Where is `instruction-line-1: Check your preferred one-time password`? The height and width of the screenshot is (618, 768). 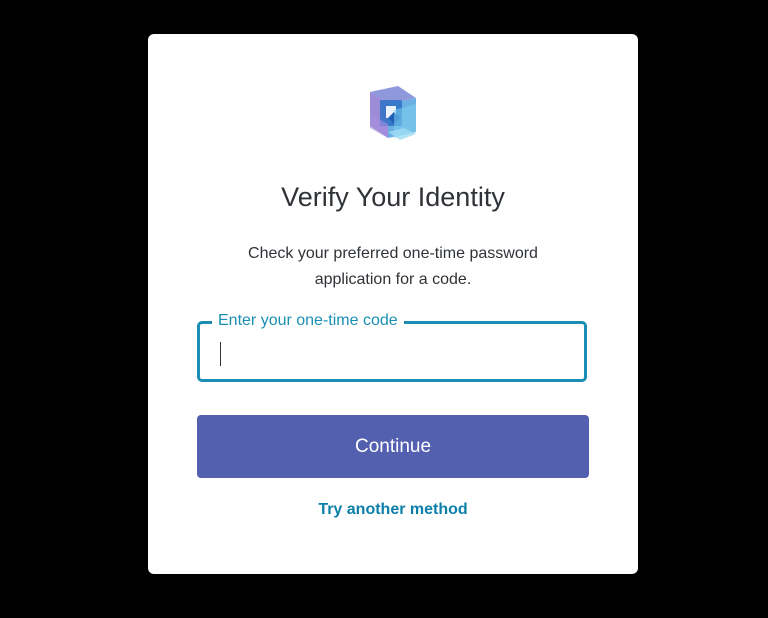 instruction-line-1: Check your preferred one-time password is located at coordinates (393, 253).